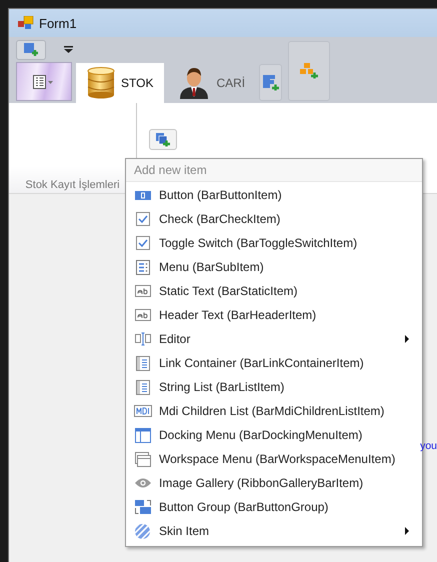 Image resolution: width=437 pixels, height=562 pixels. I want to click on button-group-icon, so click(142, 507).